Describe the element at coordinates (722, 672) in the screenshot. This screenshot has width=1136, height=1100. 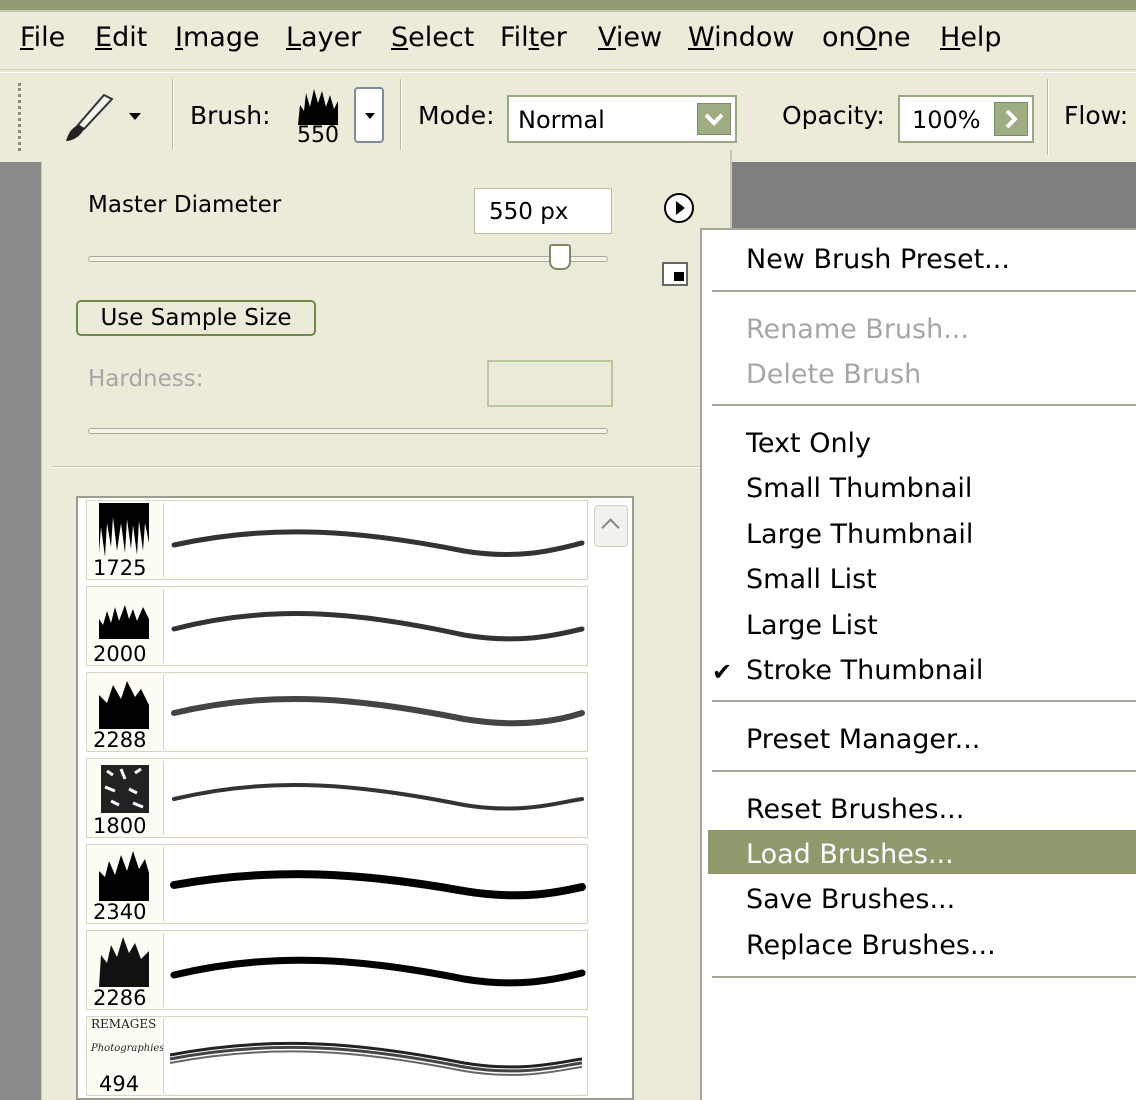
I see `checkmark-icon: ✔` at that location.